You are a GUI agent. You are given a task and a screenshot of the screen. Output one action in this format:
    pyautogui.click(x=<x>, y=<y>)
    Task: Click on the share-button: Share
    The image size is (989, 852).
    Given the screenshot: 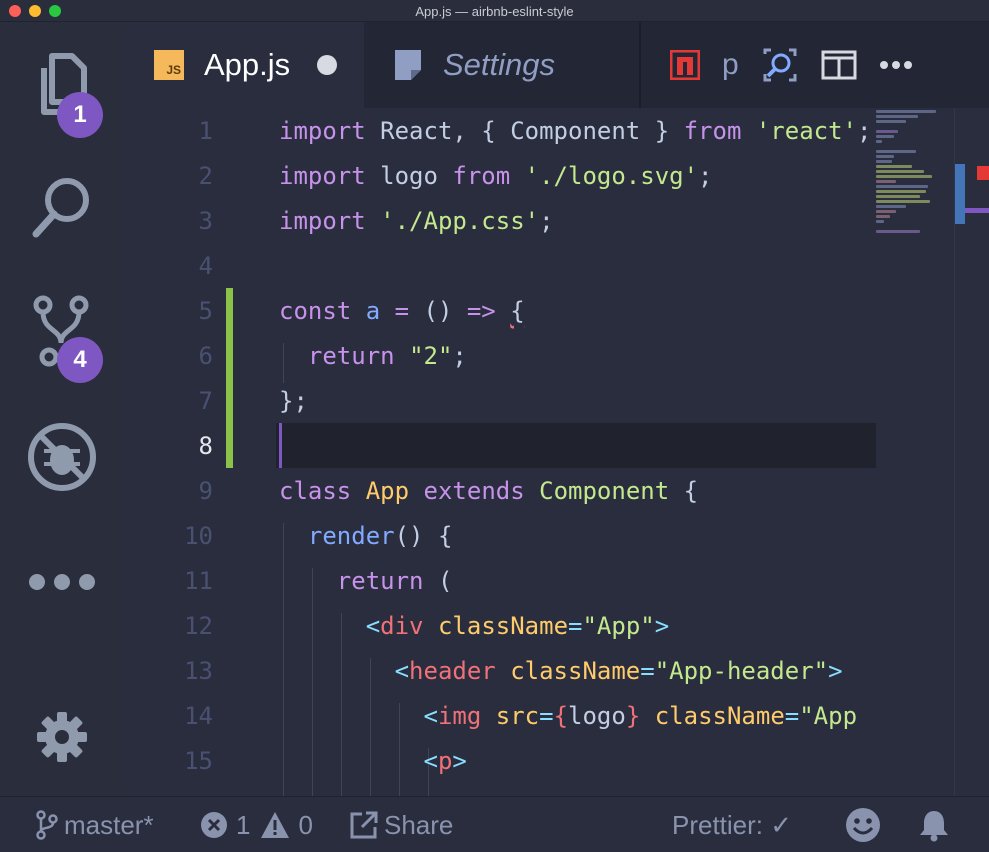 What is the action you would take?
    pyautogui.click(x=401, y=824)
    